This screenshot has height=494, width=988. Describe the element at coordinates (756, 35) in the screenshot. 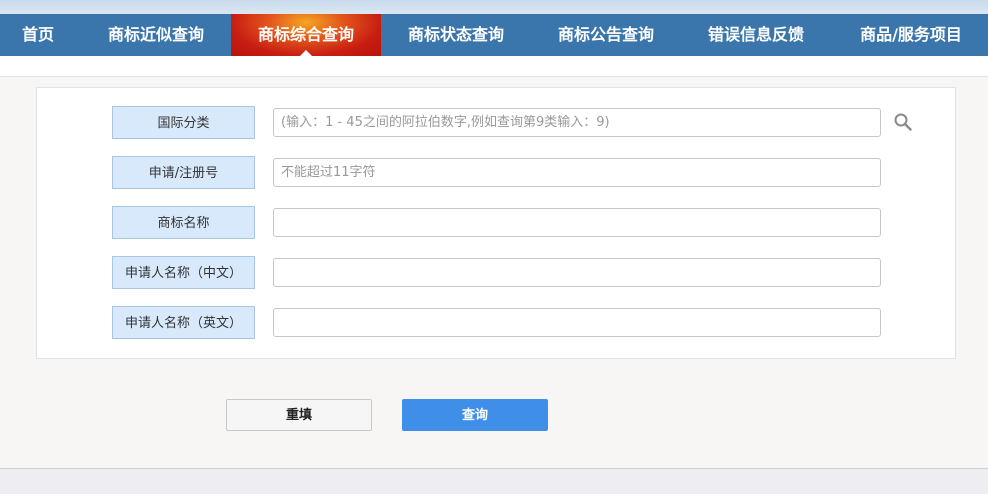

I see `nav-item-error-feedback: 错误信息反馈` at that location.